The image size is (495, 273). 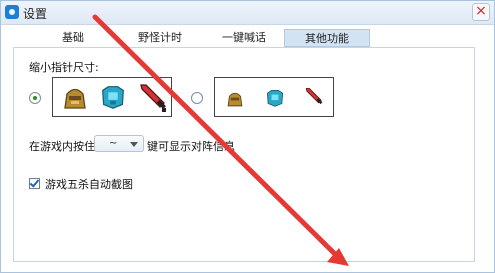 I want to click on close-button: ×, so click(x=481, y=12).